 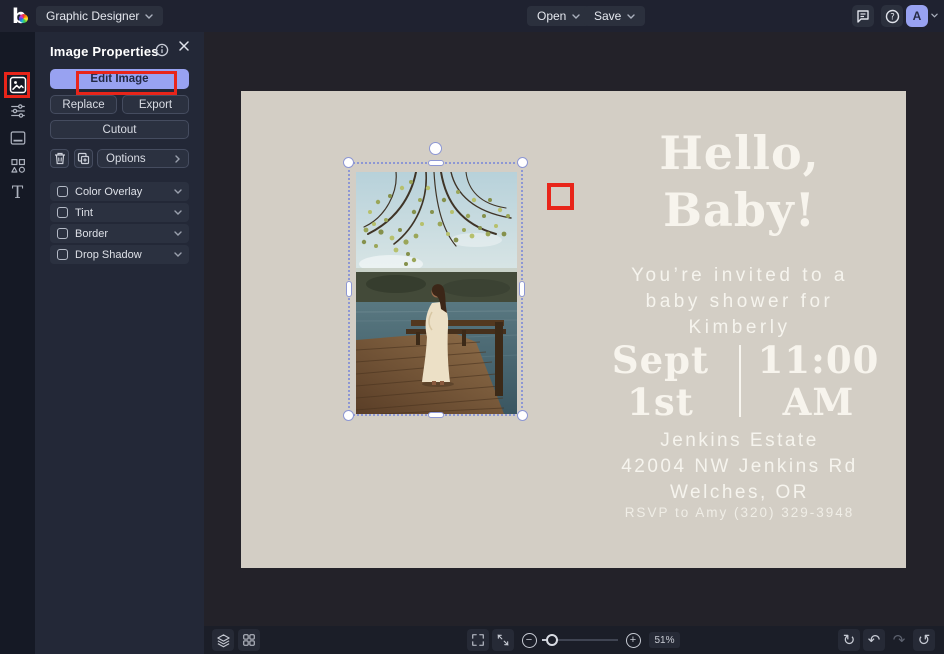 I want to click on toggle-color-overlay: Color Overlay, so click(x=119, y=191).